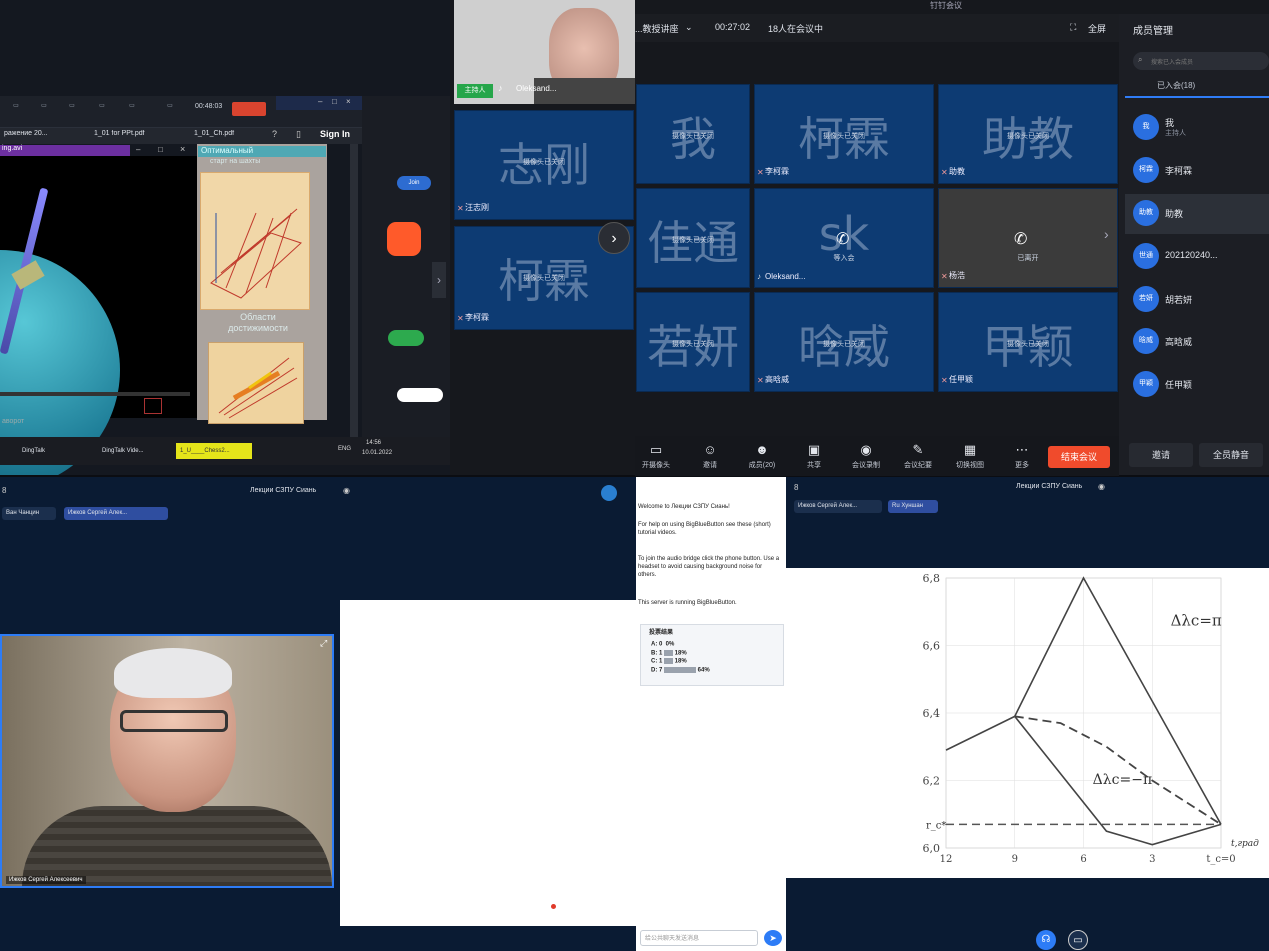  Describe the element at coordinates (609, 493) in the screenshot. I see `share-icon` at that location.